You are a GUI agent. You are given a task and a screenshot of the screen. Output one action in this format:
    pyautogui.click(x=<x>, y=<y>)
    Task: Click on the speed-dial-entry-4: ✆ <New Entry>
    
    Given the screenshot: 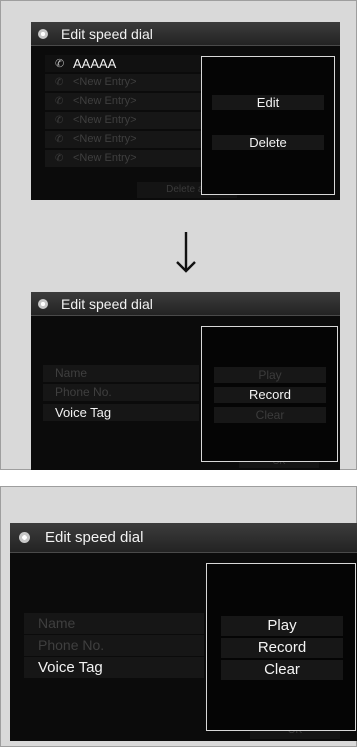 What is the action you would take?
    pyautogui.click(x=123, y=120)
    